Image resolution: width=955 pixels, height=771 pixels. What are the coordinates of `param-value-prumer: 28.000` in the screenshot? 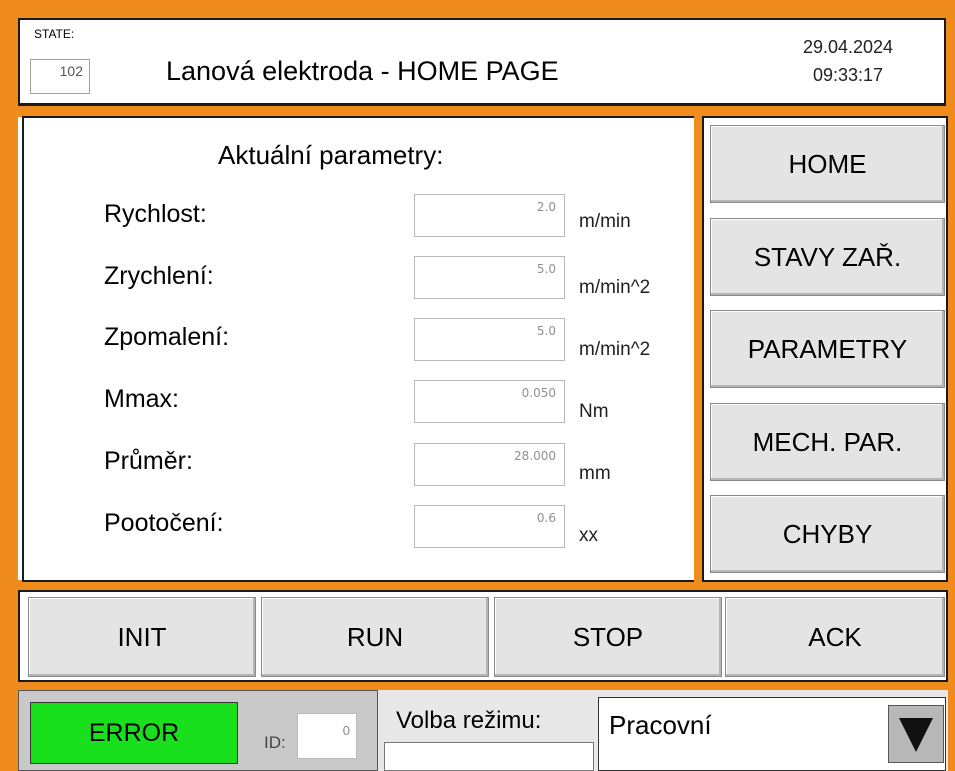 It's located at (489, 464).